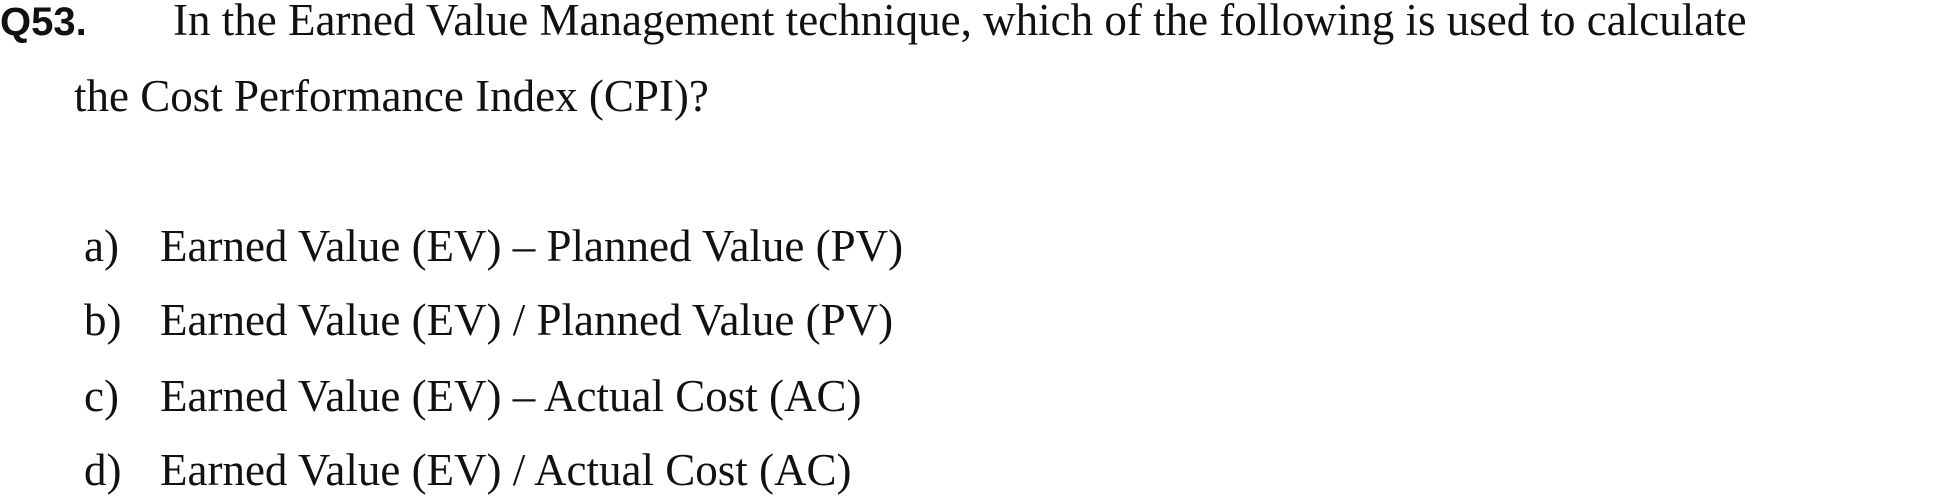 This screenshot has width=1934, height=504. I want to click on option-text: Earned Value (EV) / Actual Cost (AC), so click(506, 470).